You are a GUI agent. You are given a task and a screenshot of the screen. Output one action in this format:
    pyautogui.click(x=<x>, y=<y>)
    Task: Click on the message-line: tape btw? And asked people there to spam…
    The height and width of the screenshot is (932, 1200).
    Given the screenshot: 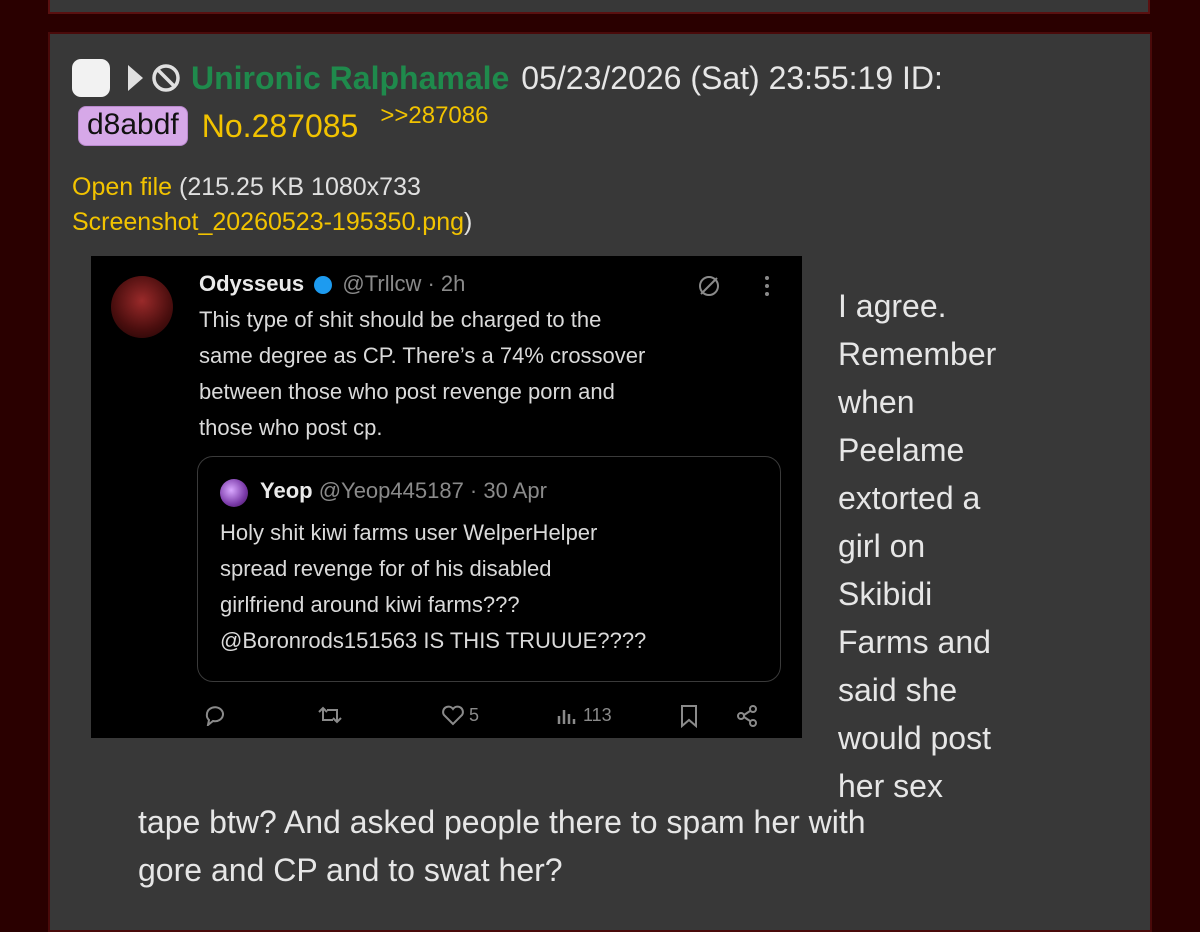 What is the action you would take?
    pyautogui.click(x=502, y=822)
    